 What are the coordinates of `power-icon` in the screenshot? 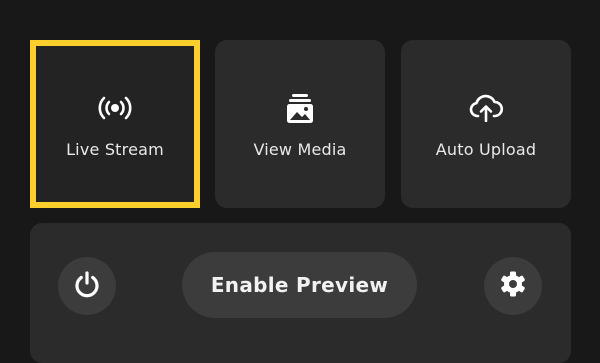 It's located at (87, 286).